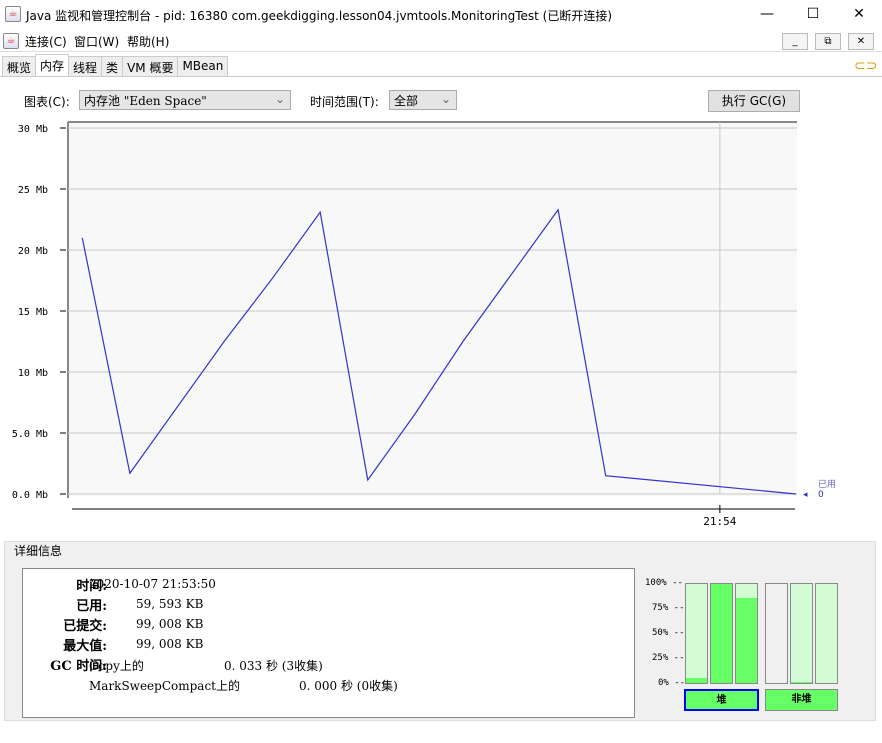 Image resolution: width=882 pixels, height=743 pixels. I want to click on details-title: 详细信息, so click(38, 550).